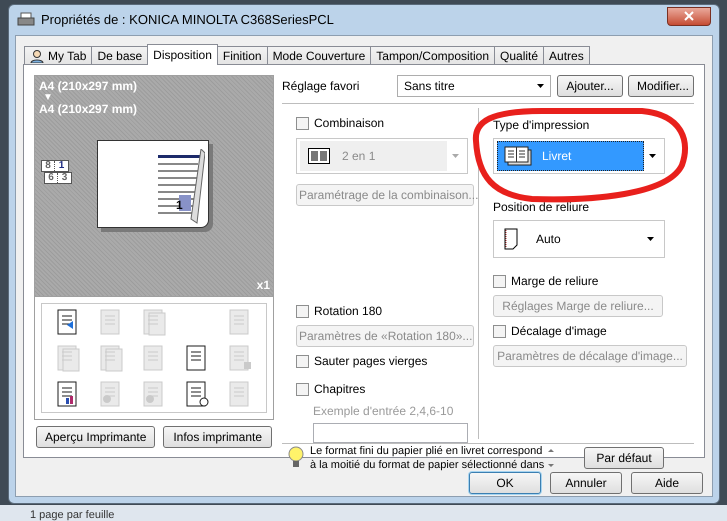 The height and width of the screenshot is (521, 727). Describe the element at coordinates (586, 483) in the screenshot. I see `dialog-button: Annuler` at that location.